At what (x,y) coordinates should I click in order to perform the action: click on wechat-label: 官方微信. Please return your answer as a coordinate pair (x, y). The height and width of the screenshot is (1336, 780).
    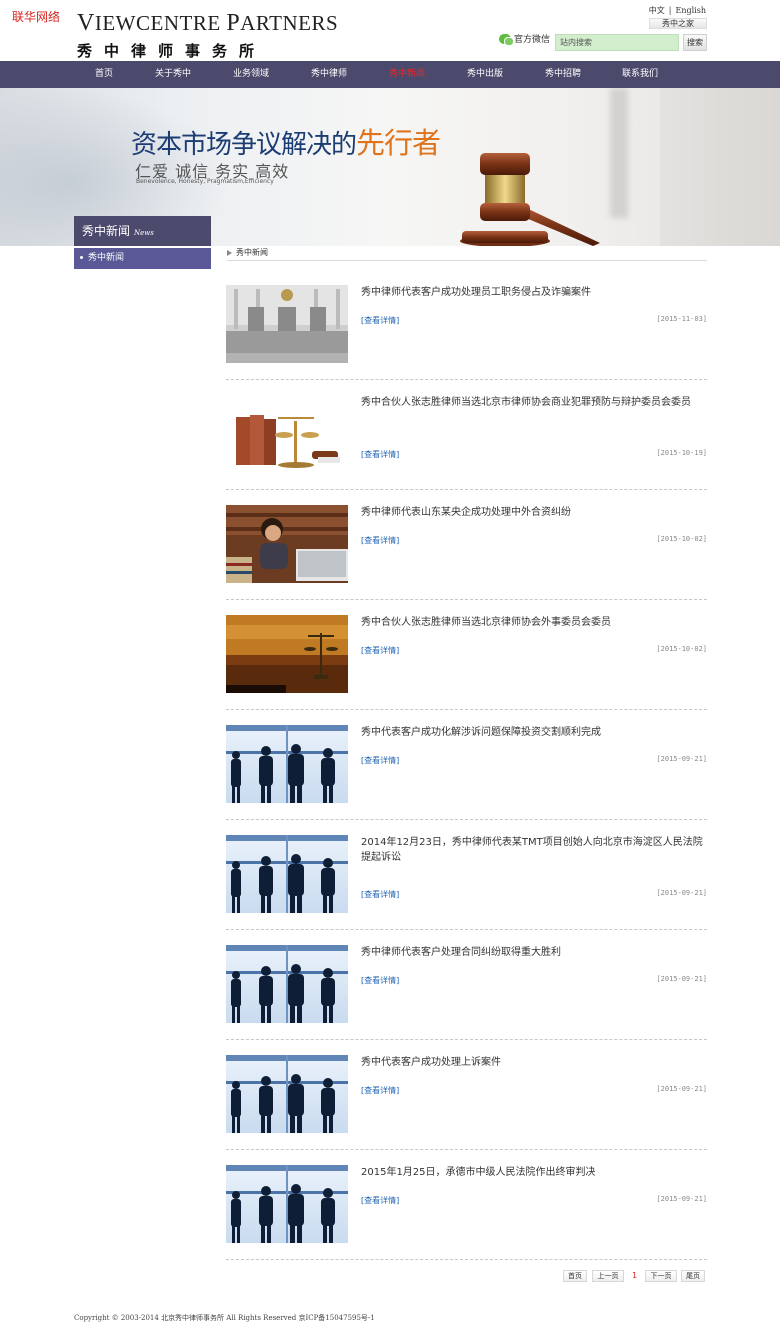
    Looking at the image, I should click on (532, 40).